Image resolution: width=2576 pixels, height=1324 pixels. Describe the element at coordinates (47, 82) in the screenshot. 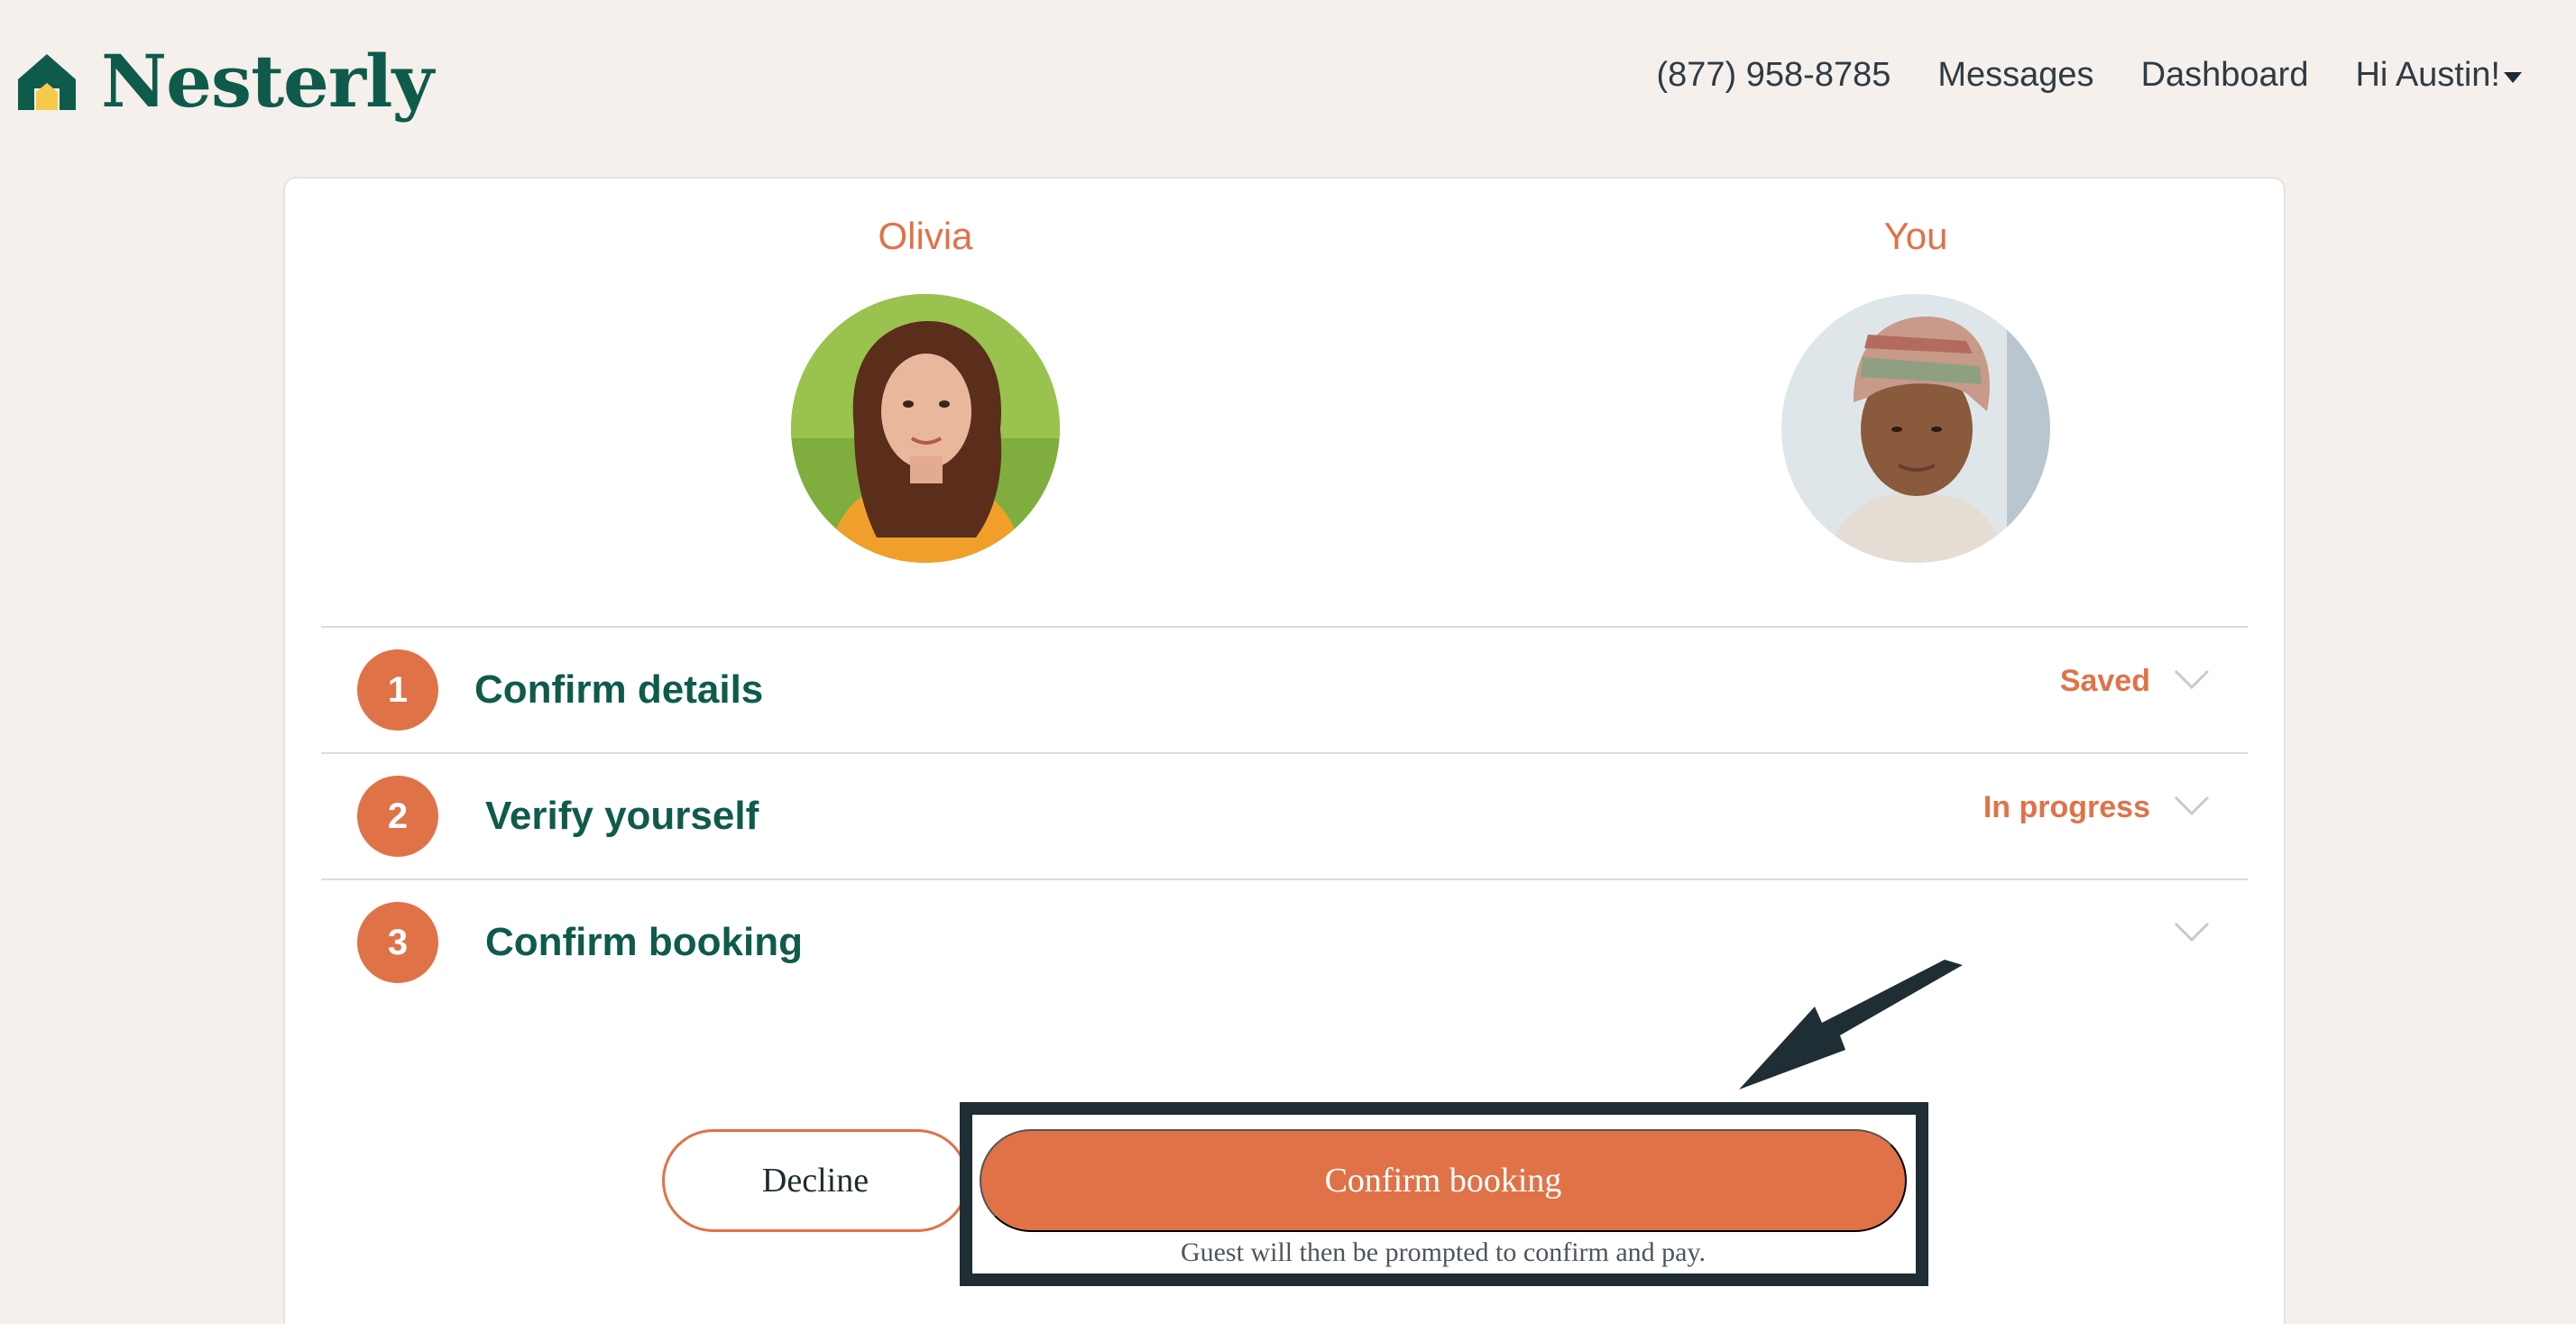

I see `house-logo-icon` at that location.